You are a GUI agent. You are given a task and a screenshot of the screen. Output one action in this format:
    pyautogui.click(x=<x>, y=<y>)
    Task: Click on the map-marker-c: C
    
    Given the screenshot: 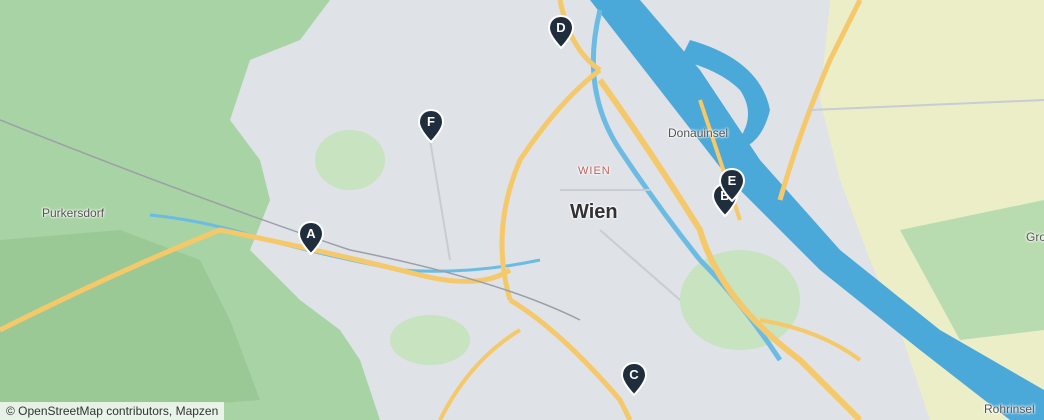 What is the action you would take?
    pyautogui.click(x=634, y=379)
    